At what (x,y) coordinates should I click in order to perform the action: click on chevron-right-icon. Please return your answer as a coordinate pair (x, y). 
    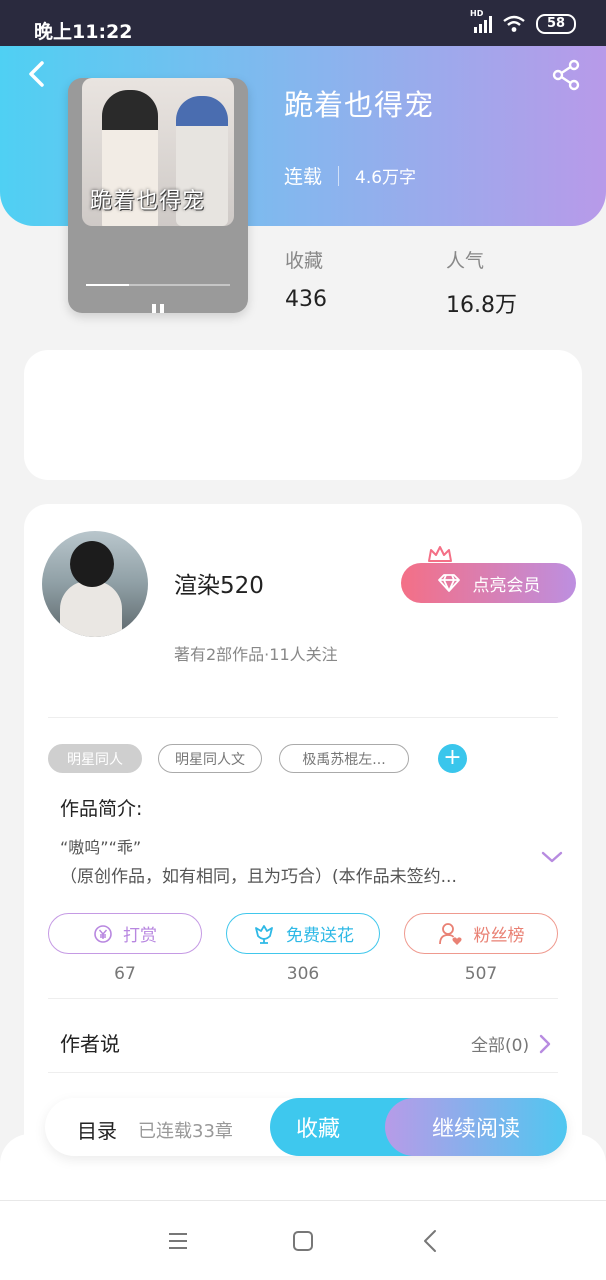
    Looking at the image, I should click on (545, 1043).